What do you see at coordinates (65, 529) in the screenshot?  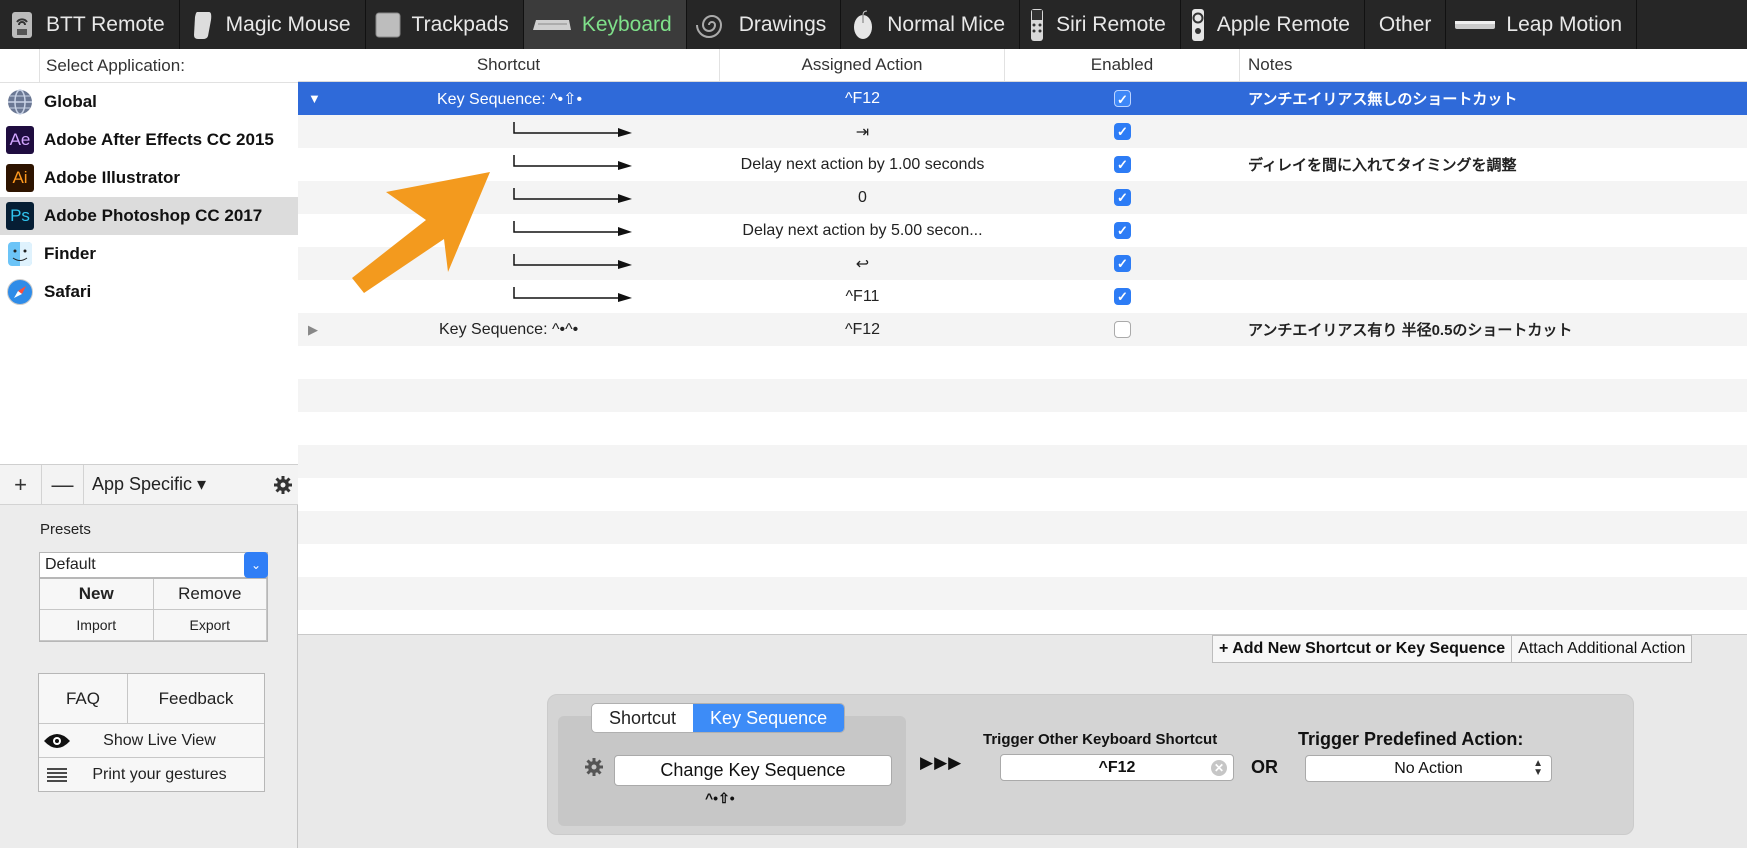 I see `presets-label: Presets` at bounding box center [65, 529].